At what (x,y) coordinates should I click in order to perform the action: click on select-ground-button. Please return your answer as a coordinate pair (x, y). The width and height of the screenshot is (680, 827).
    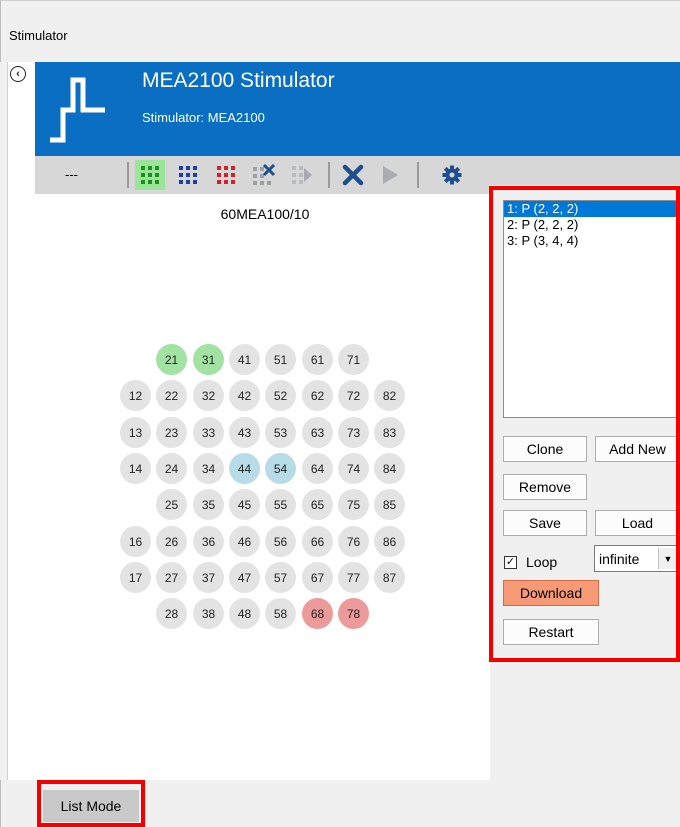
    Looking at the image, I should click on (188, 175).